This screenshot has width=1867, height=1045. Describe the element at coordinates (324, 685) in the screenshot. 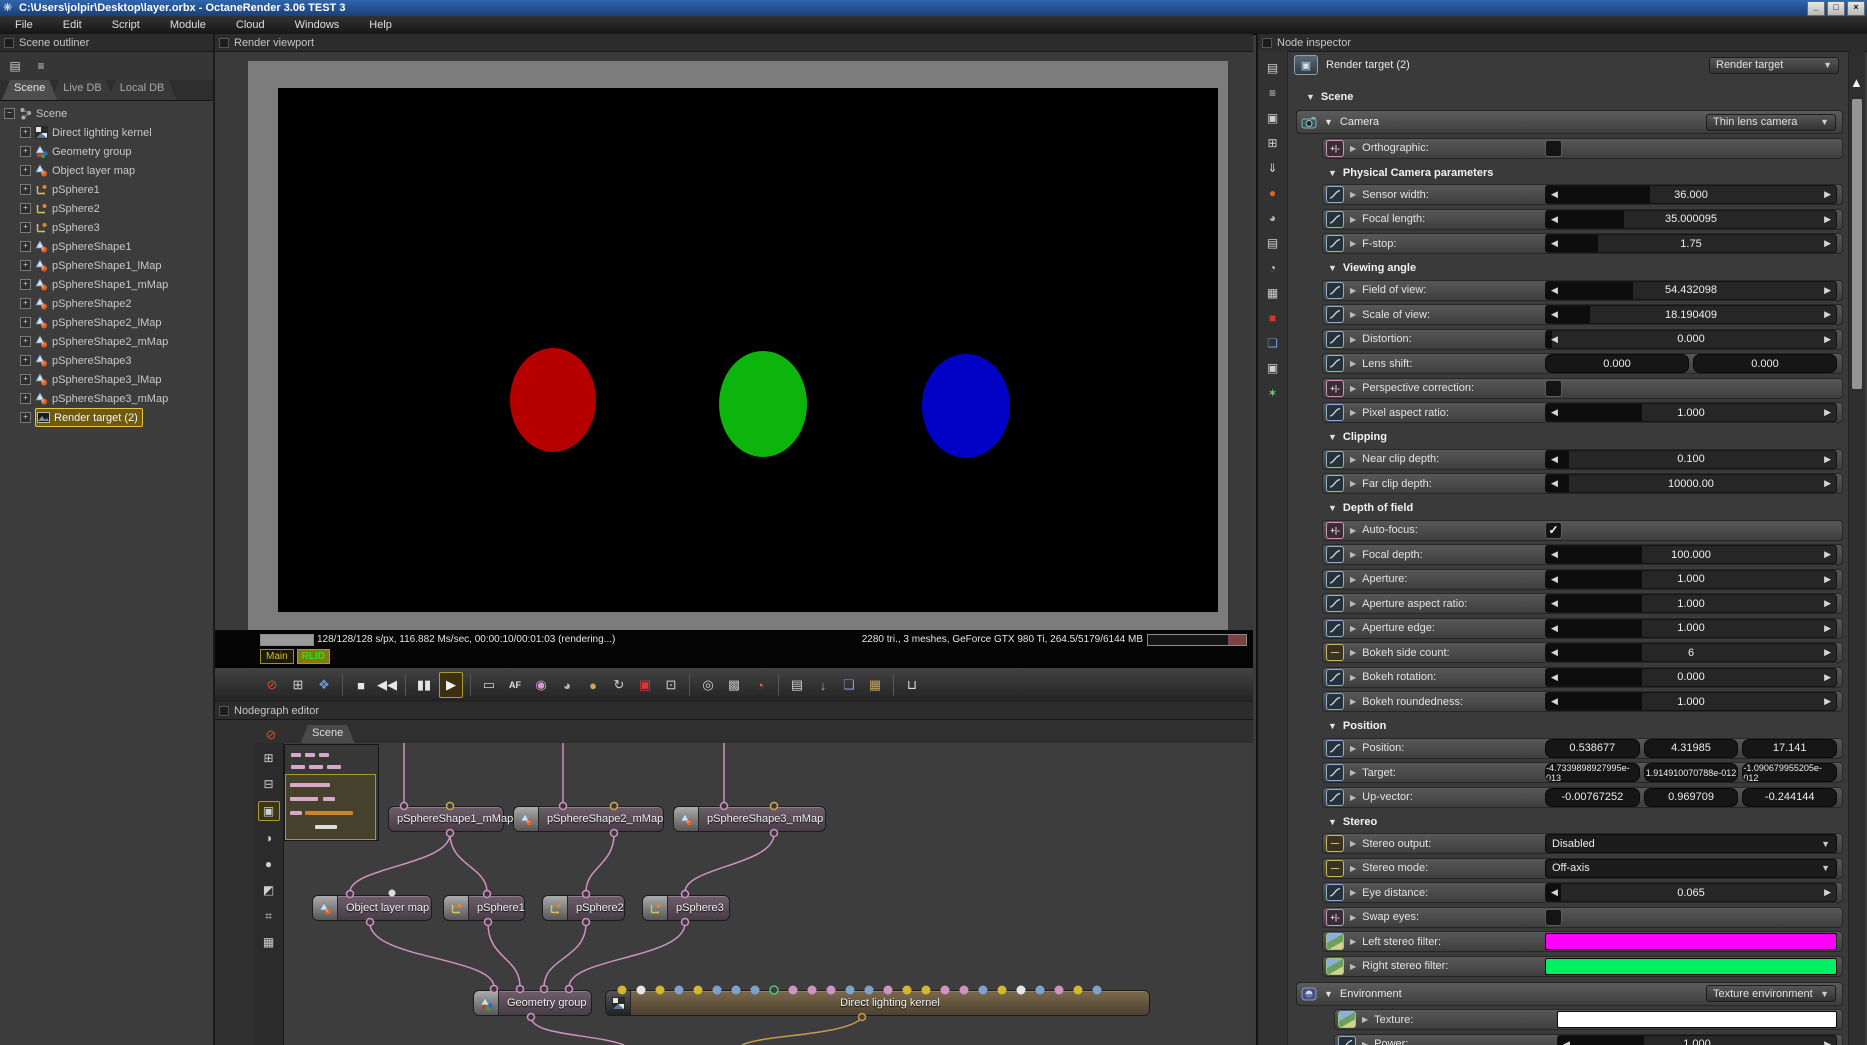

I see `rgb-color-space-icon: ❖` at that location.